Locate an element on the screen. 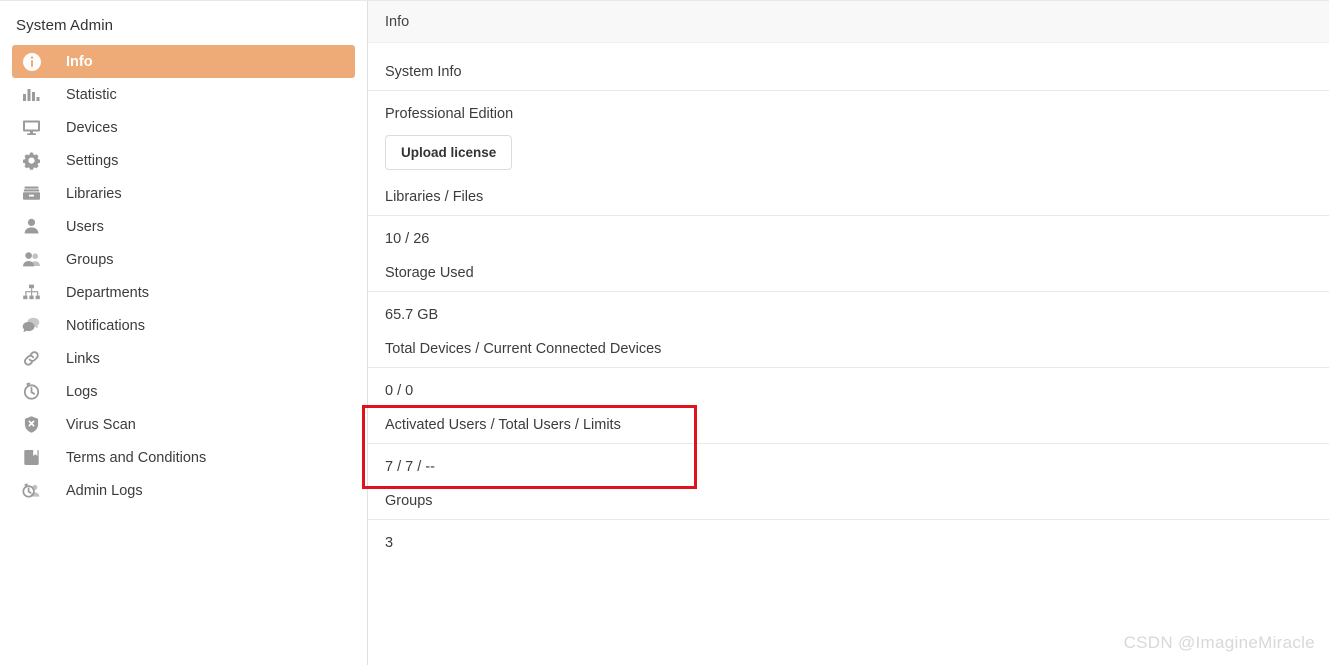 This screenshot has width=1329, height=665. info-row-label: Activated Users / Total Users / Limits is located at coordinates (848, 430).